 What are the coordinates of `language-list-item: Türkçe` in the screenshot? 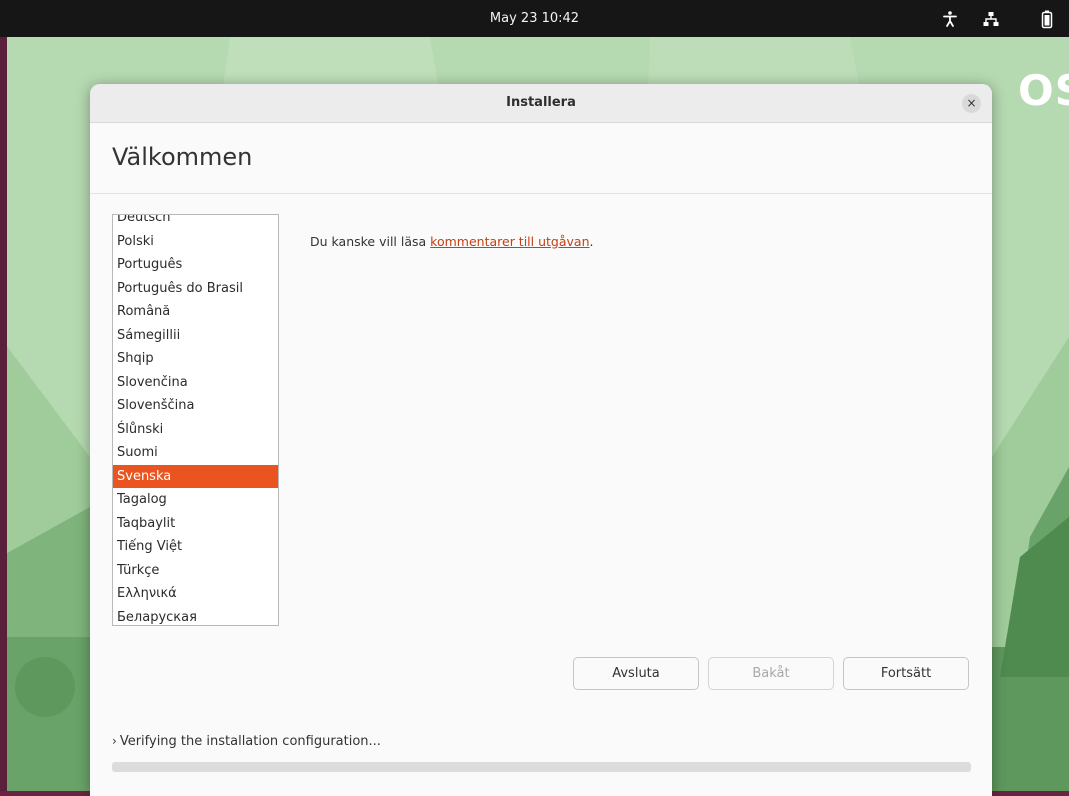 It's located at (195, 571).